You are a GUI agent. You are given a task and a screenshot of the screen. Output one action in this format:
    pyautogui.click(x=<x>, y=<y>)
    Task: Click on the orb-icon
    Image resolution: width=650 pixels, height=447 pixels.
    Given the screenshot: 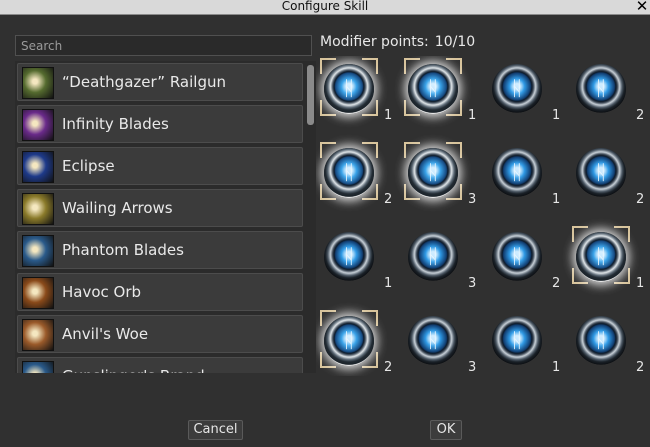 What is the action you would take?
    pyautogui.click(x=38, y=293)
    